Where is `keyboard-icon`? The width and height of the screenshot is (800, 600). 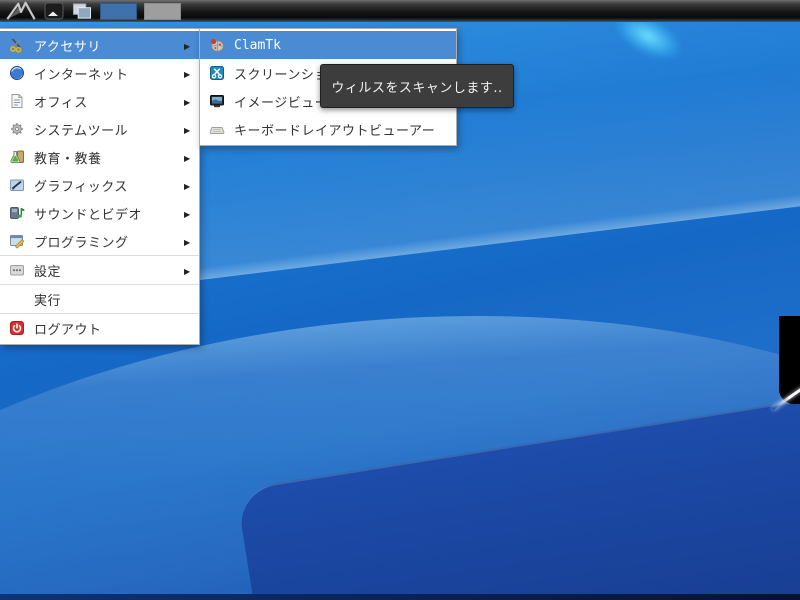 keyboard-icon is located at coordinates (216, 129).